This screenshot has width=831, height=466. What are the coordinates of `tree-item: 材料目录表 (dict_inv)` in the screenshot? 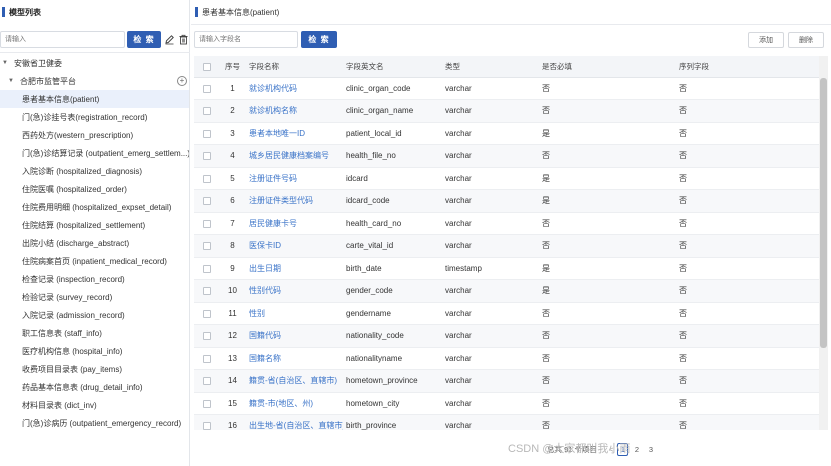 It's located at (94, 405).